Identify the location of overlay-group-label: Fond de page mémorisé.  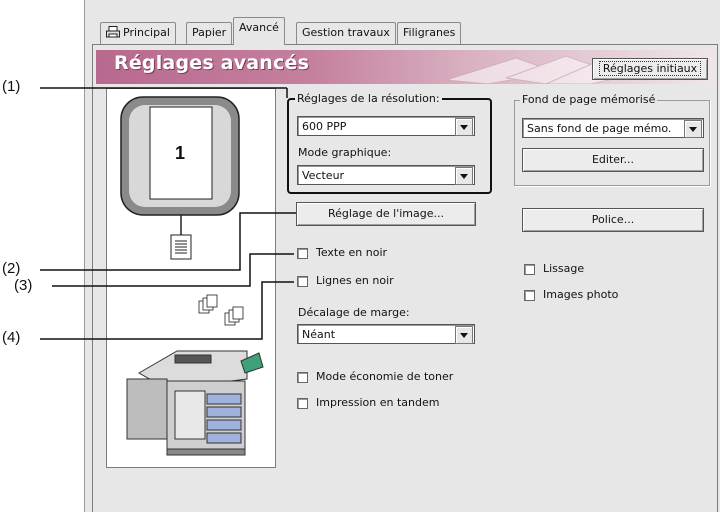
(589, 99).